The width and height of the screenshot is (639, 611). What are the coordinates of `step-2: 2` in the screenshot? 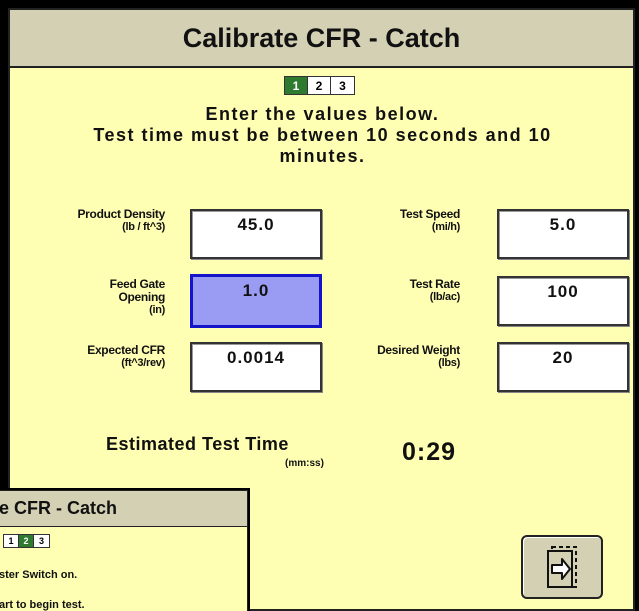 It's located at (319, 85).